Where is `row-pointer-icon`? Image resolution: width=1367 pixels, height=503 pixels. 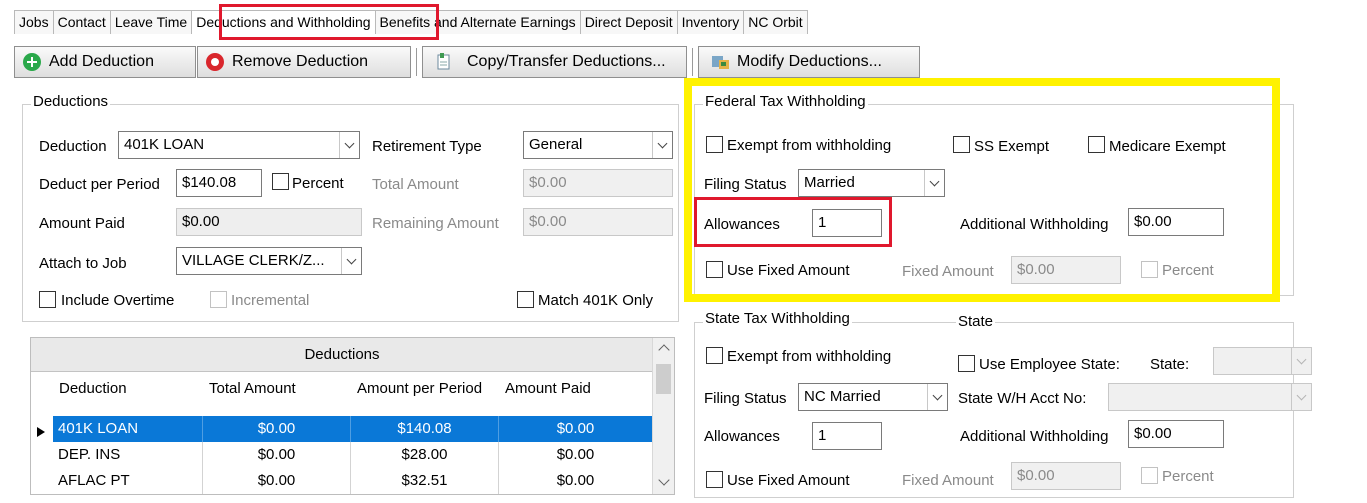 row-pointer-icon is located at coordinates (41, 432).